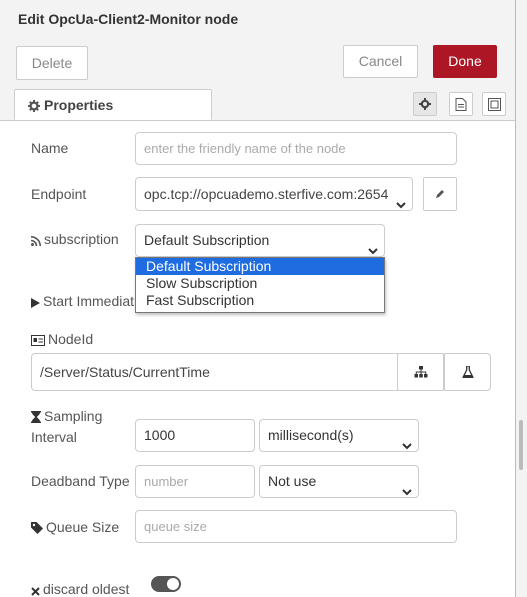 This screenshot has width=527, height=597. What do you see at coordinates (214, 372) in the screenshot?
I see `nodeid-input: /Server/Status/CurrentTime` at bounding box center [214, 372].